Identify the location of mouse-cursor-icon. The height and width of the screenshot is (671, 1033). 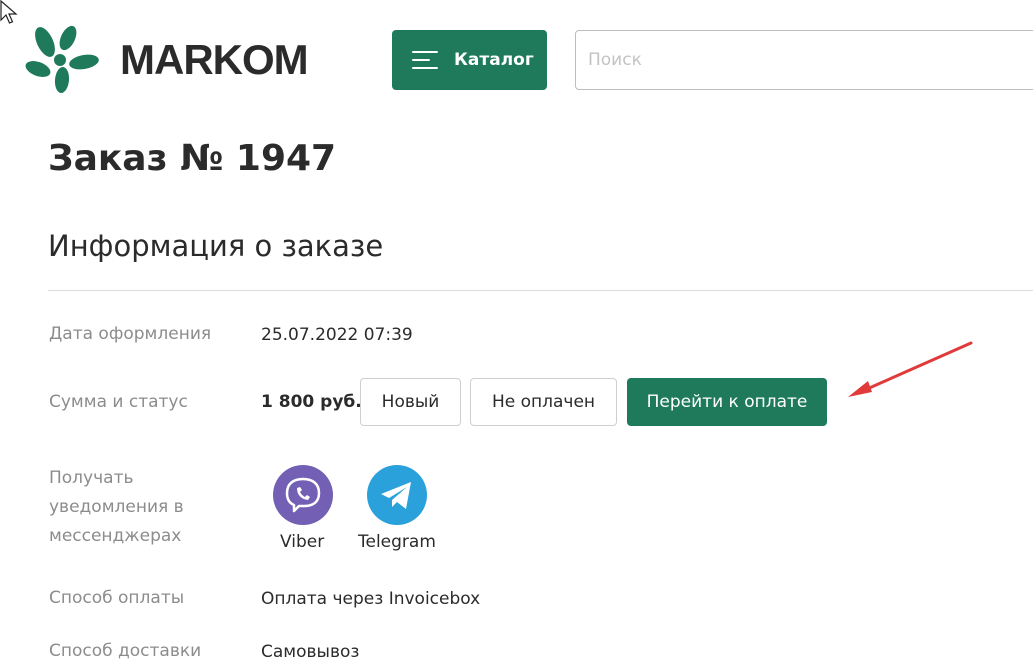
(9, 12).